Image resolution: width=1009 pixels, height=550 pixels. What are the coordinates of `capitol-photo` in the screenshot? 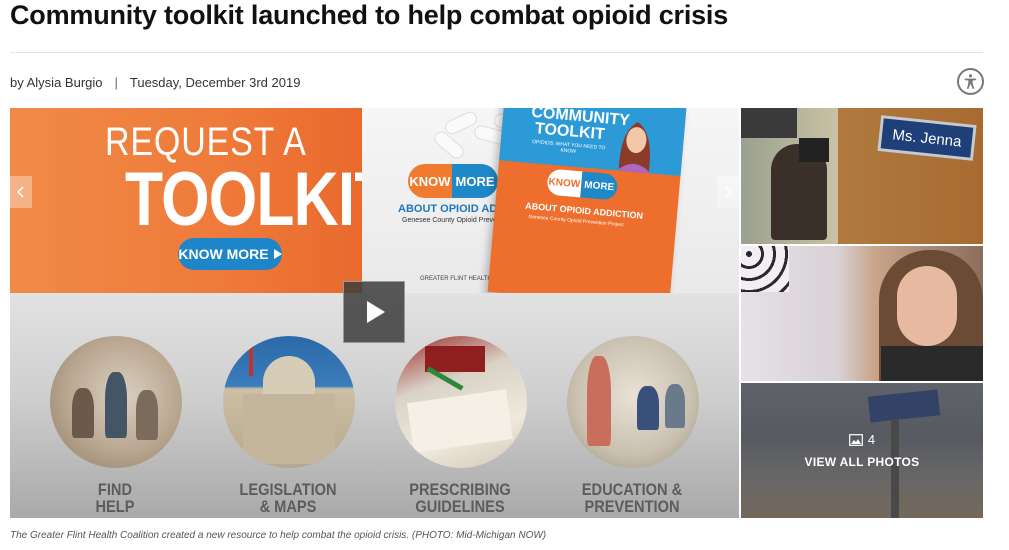 It's located at (289, 402).